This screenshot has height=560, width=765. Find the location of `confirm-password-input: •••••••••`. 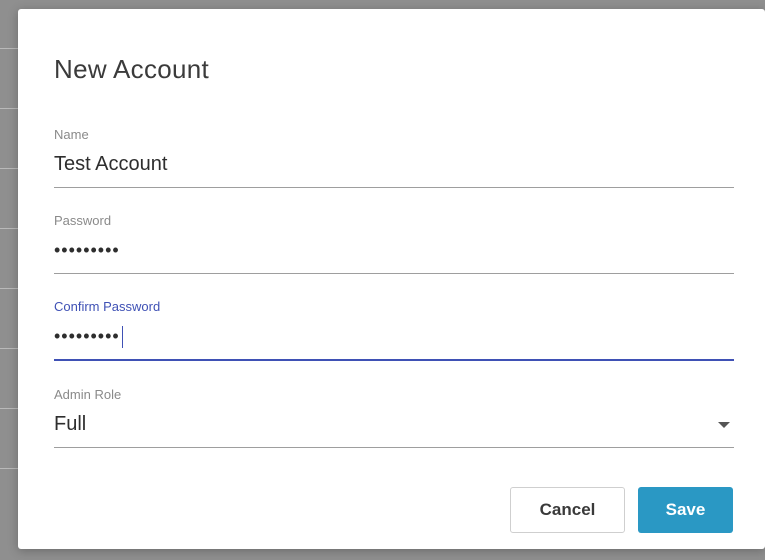

confirm-password-input: ••••••••• is located at coordinates (394, 336).